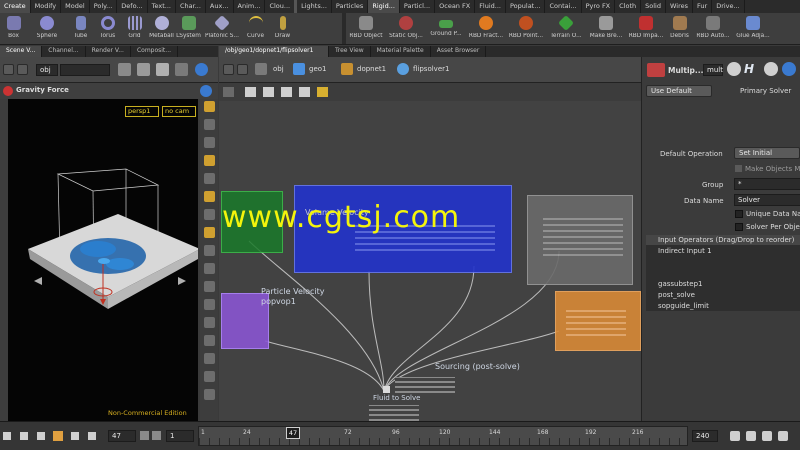 This screenshot has width=800, height=450. Describe the element at coordinates (679, 6) in the screenshot. I see `shelf-tab-wires: Wires` at that location.